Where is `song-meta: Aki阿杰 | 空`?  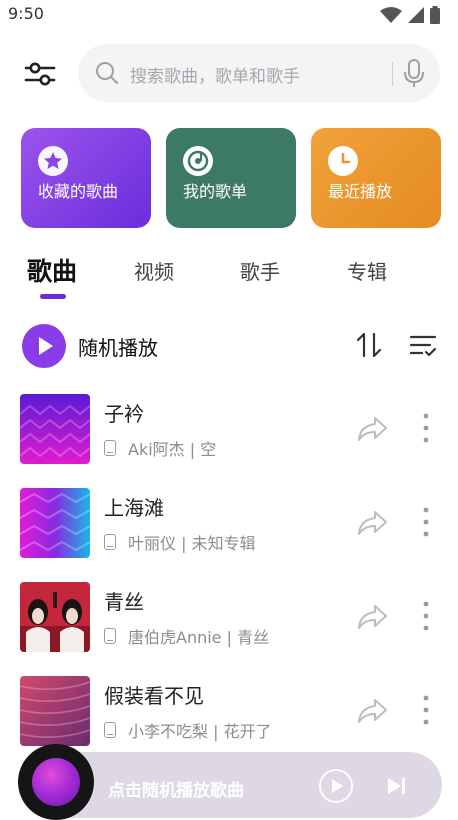
song-meta: Aki阿杰 | 空 is located at coordinates (160, 448).